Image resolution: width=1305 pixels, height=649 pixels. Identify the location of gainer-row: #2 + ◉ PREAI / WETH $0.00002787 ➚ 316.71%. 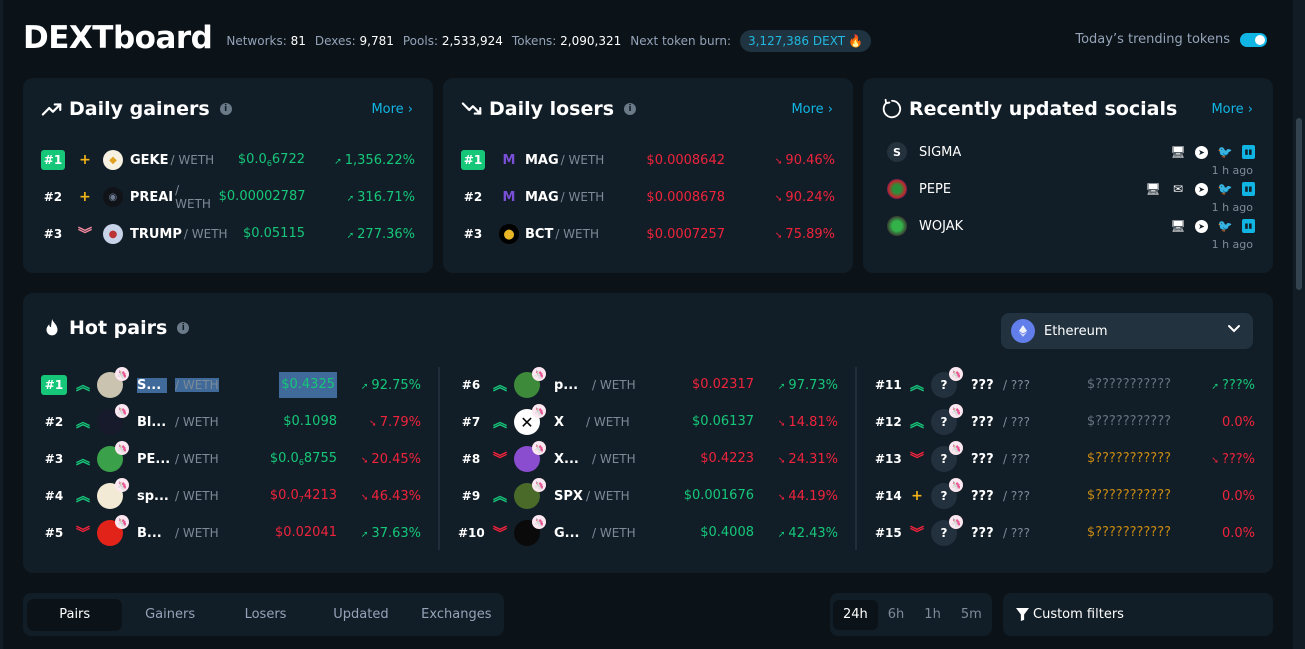
(228, 197).